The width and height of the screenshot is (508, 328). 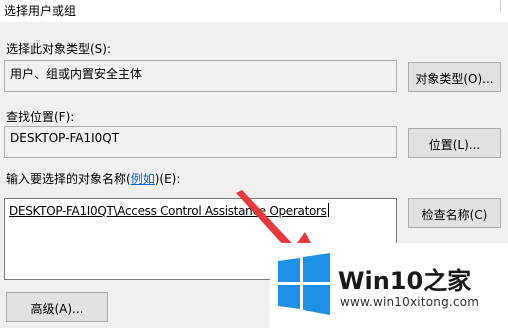 I want to click on watermark-brand: Win10之家, so click(x=404, y=278).